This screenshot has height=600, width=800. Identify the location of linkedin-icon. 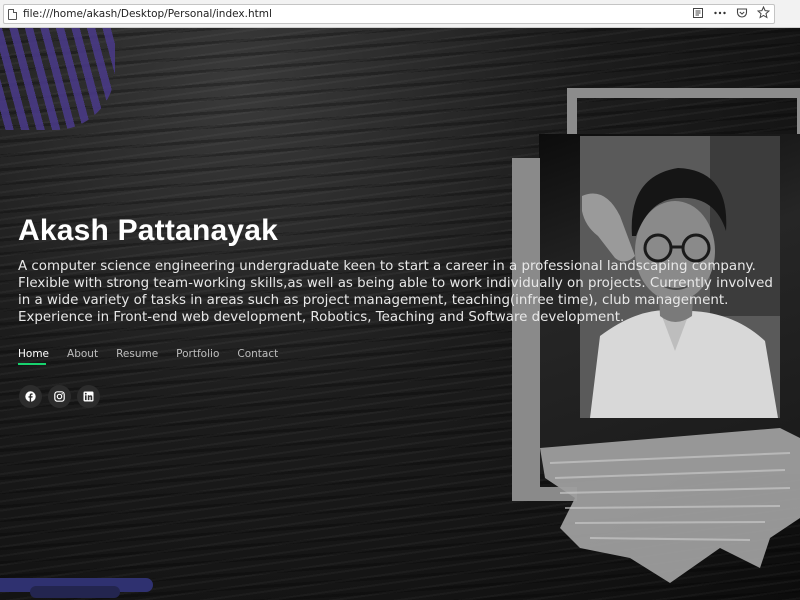
(88, 396).